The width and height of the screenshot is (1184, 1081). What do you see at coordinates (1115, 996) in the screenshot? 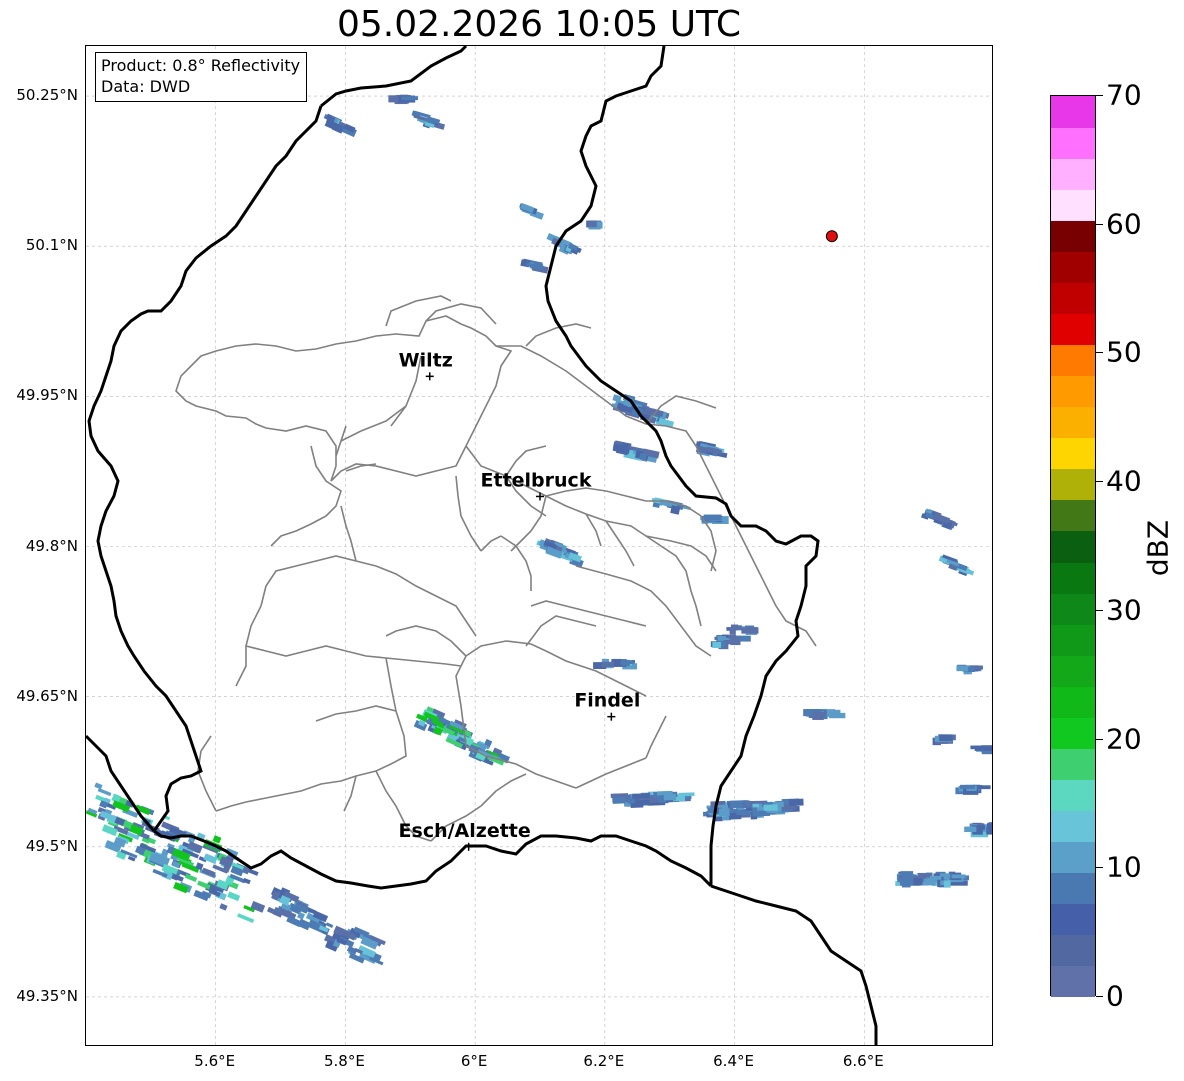
I see `colorbar-tick-label: 0` at bounding box center [1115, 996].